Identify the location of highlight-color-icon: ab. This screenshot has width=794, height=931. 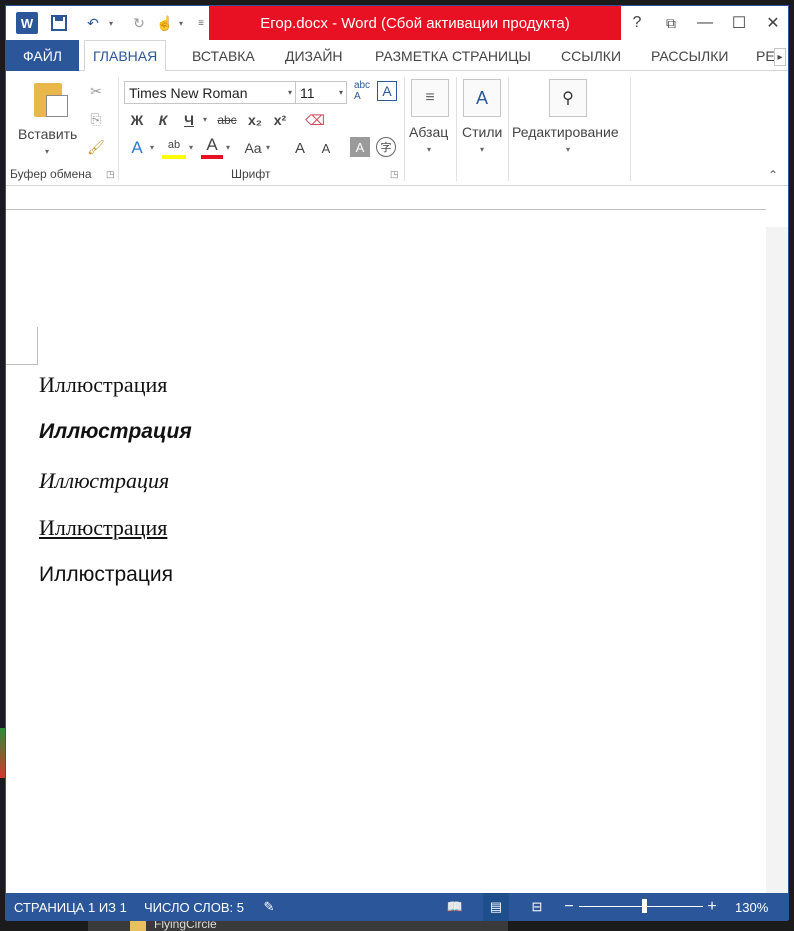
(174, 147).